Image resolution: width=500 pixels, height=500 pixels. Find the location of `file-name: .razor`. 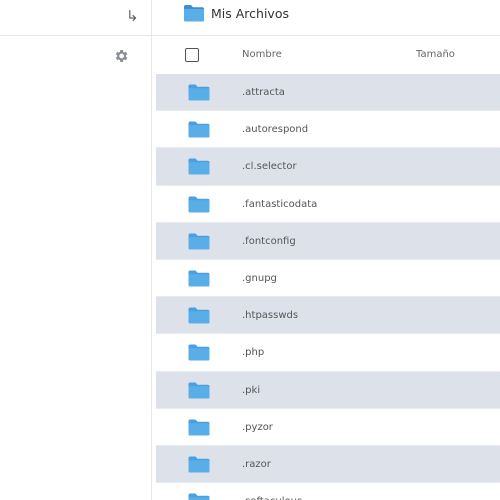

file-name: .razor is located at coordinates (256, 464).